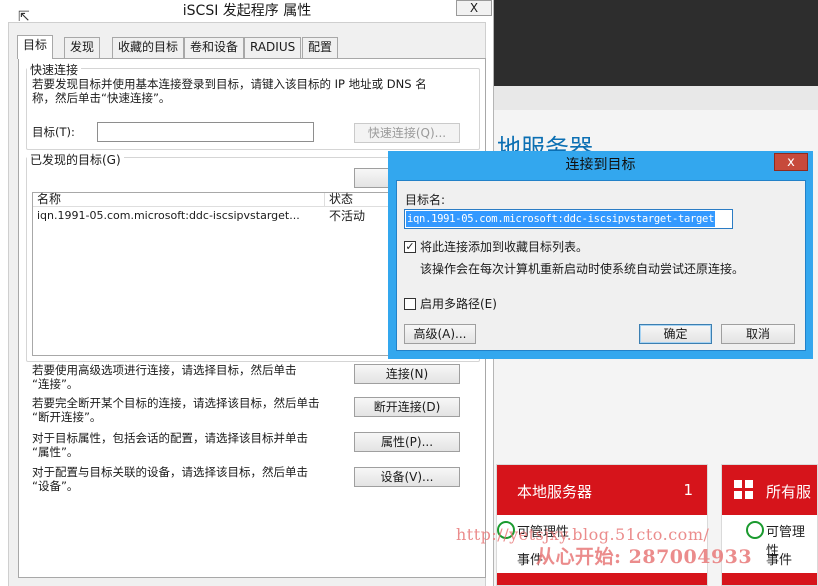 This screenshot has width=818, height=586. I want to click on favorites-note: 该操作会在每次计算机重新启动时使系统自动尝试还原连接。, so click(582, 269).